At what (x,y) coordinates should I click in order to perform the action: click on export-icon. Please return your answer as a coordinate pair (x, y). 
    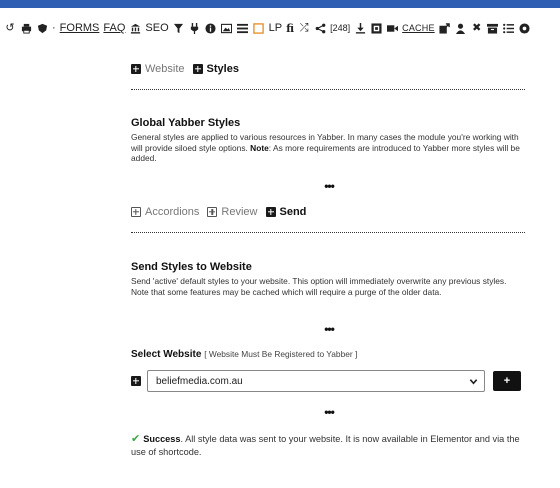
    Looking at the image, I should click on (445, 28).